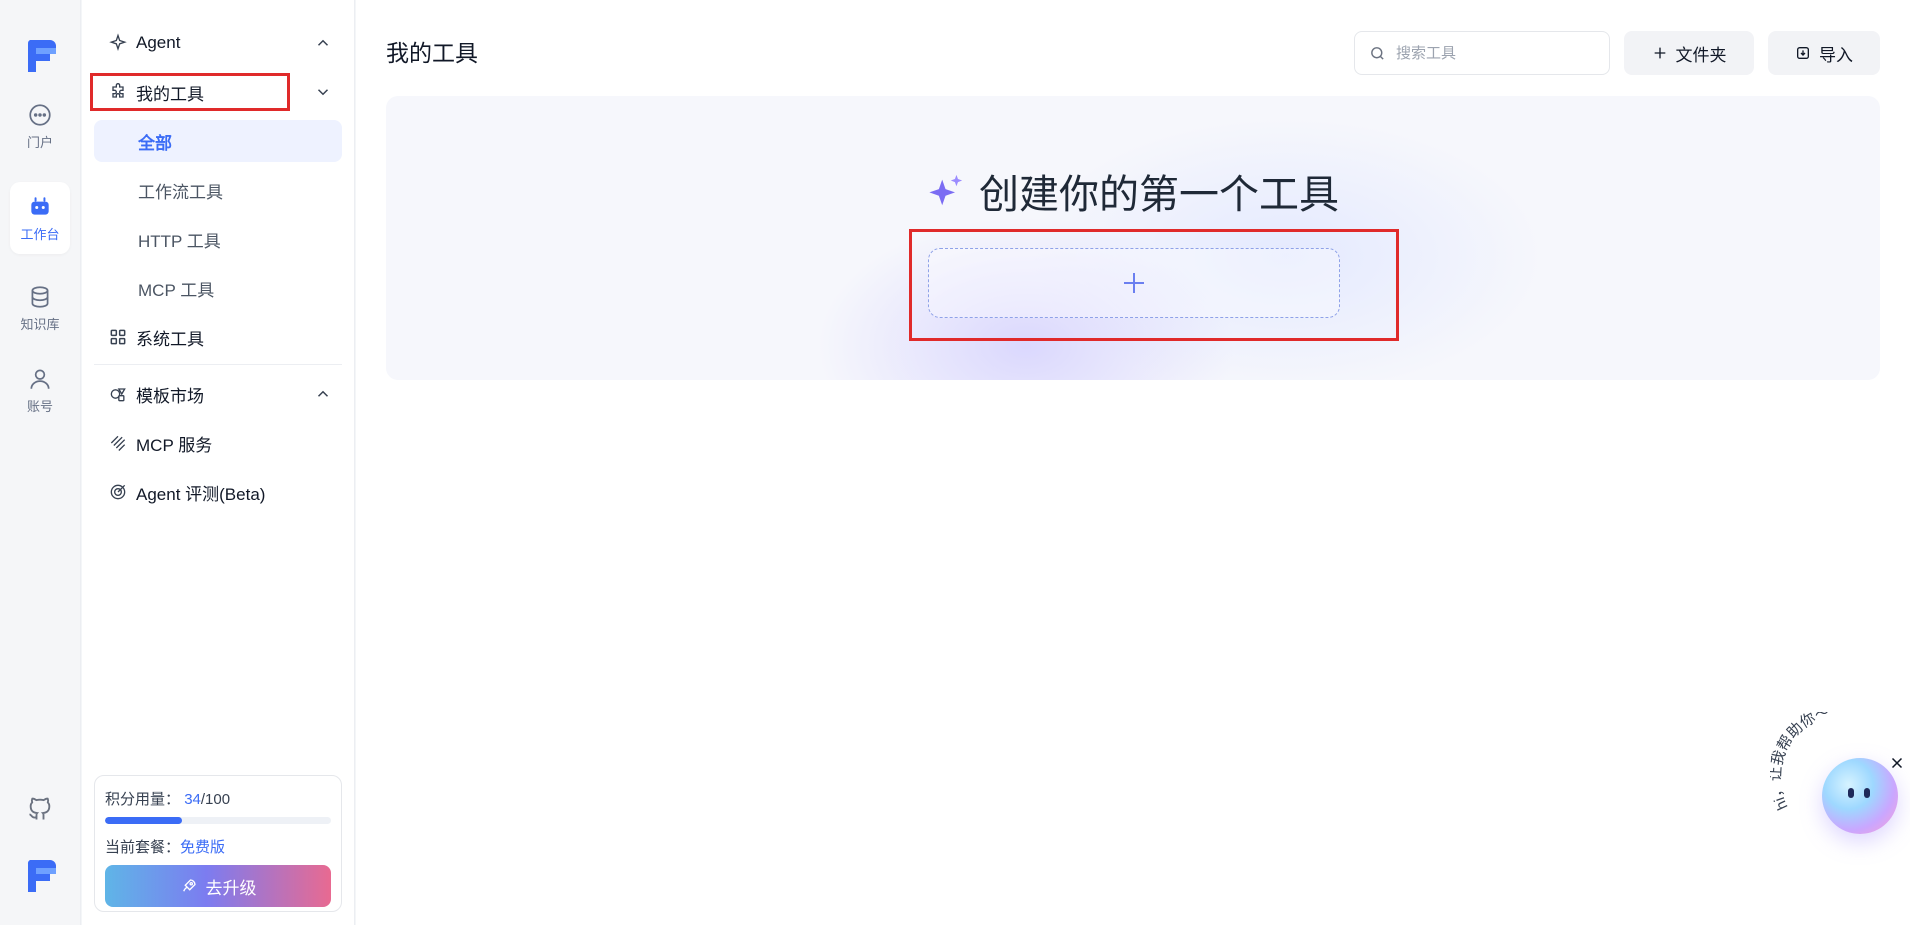 This screenshot has height=925, width=1910. I want to click on hero-title-text: 创建你的第一个工具, so click(1159, 195).